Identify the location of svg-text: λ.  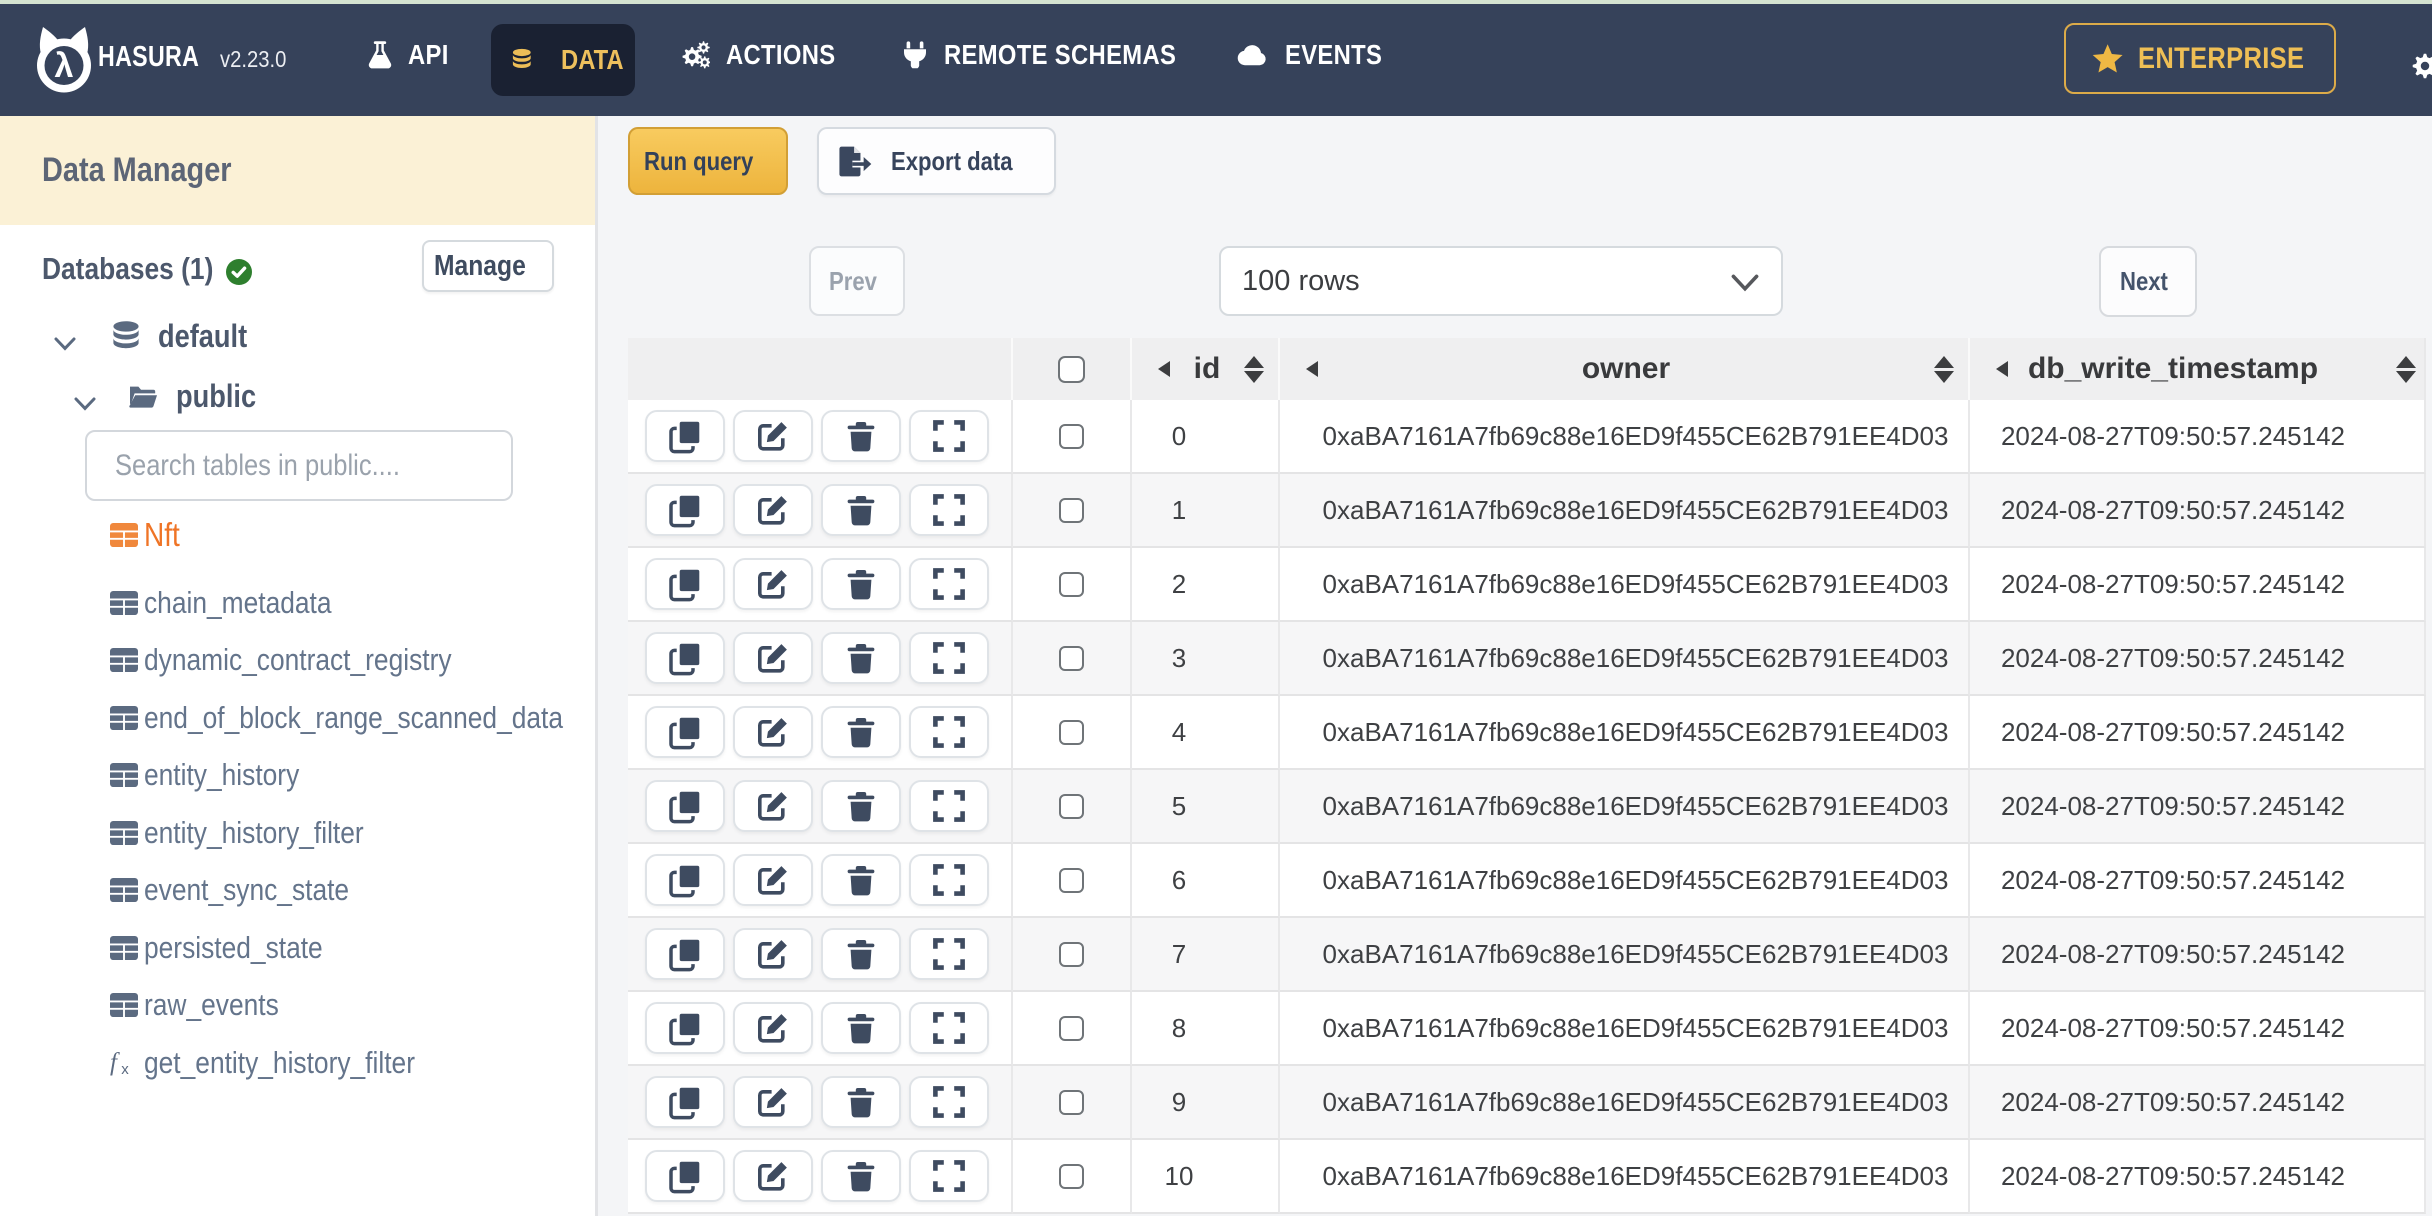
(64, 66).